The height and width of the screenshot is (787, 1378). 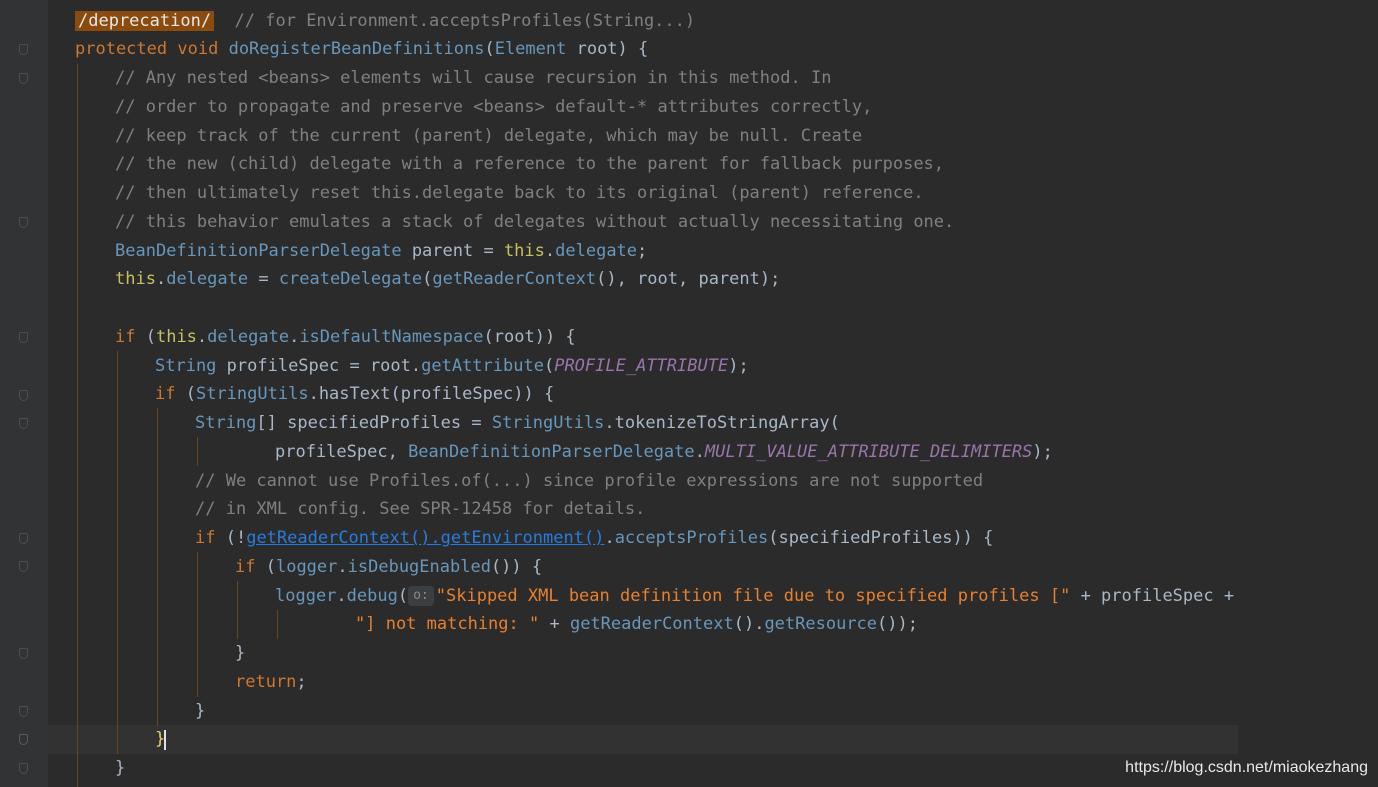 I want to click on text-caret, so click(x=165, y=740).